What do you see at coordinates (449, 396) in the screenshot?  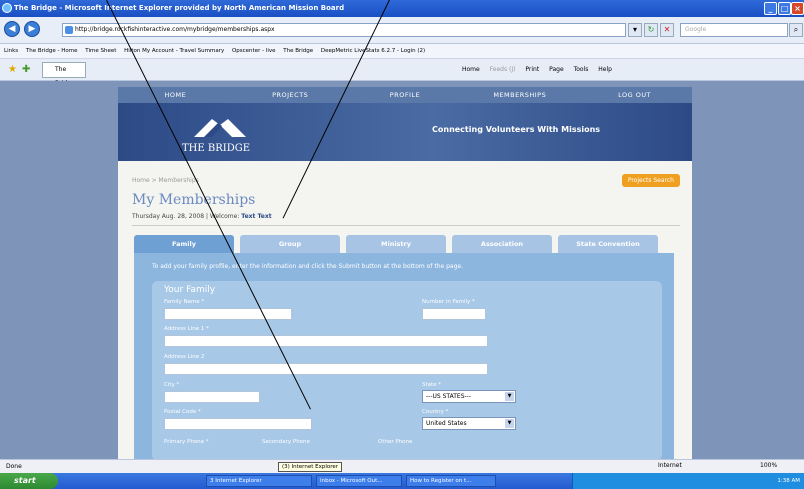 I see `state-value: ---US STATES---` at bounding box center [449, 396].